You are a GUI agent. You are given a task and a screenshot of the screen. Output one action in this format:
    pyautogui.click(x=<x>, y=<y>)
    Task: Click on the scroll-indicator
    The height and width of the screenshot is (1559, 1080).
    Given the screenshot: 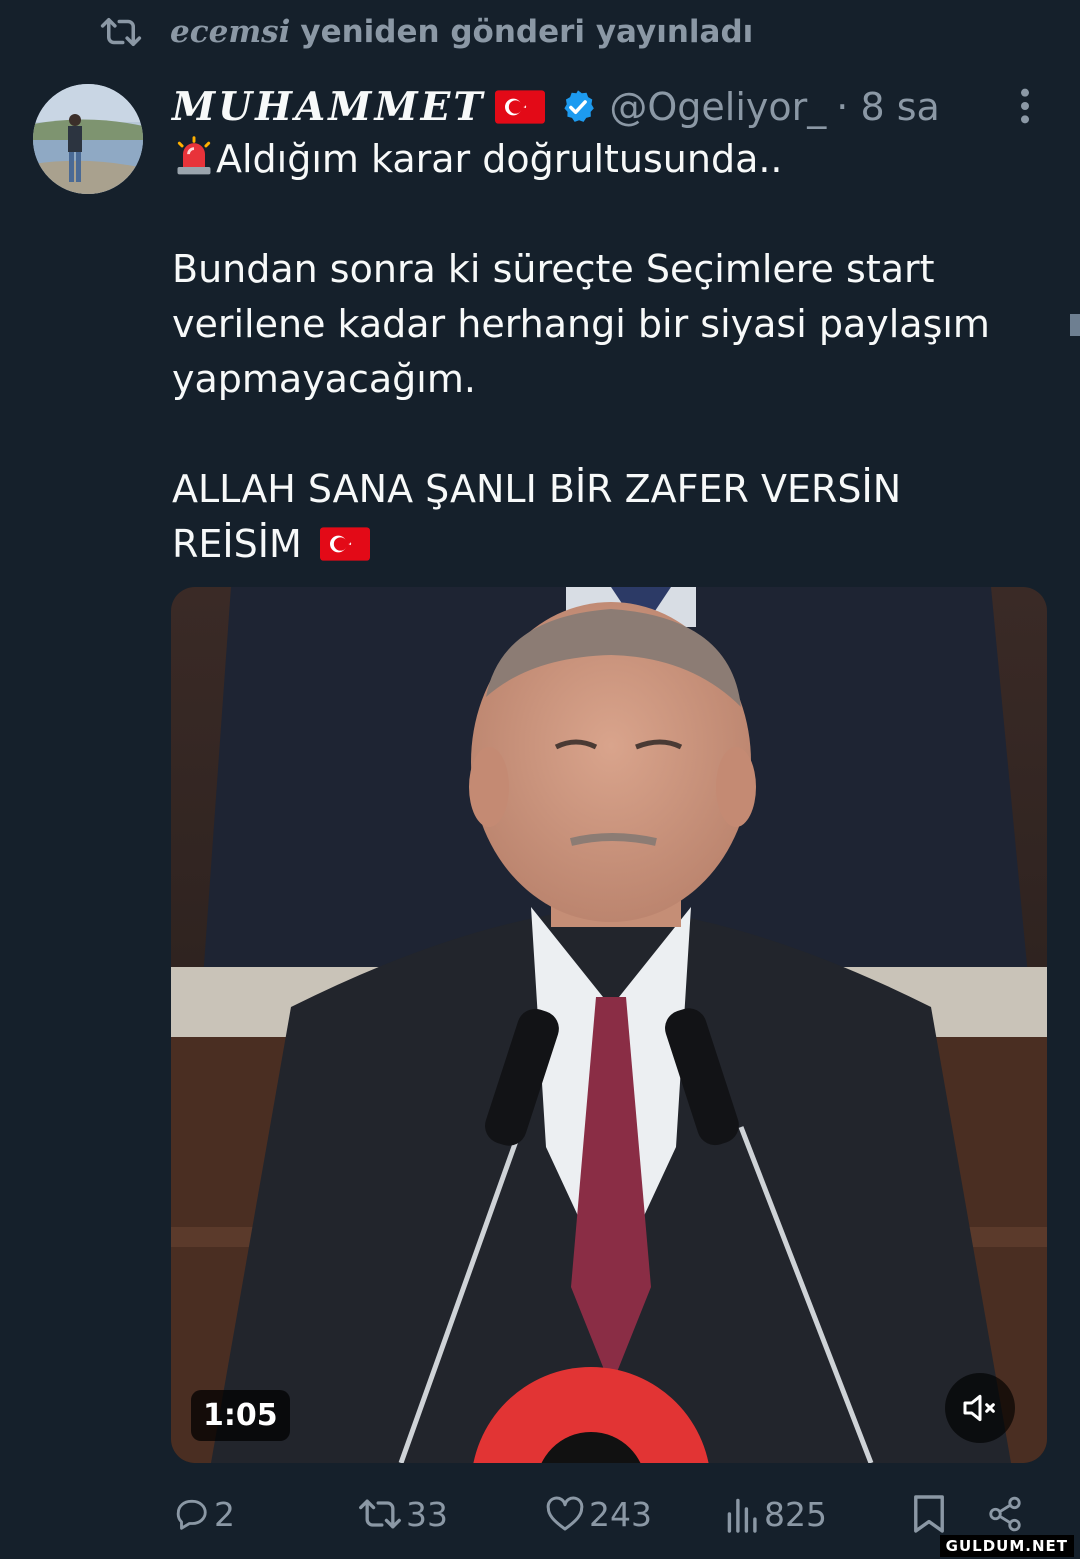 What is the action you would take?
    pyautogui.click(x=1075, y=325)
    